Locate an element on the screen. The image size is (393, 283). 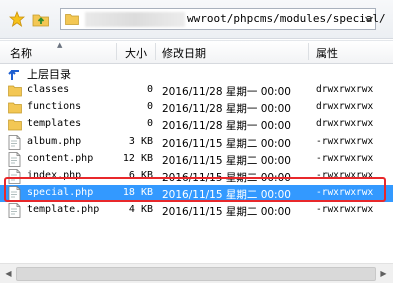
file-row: templates 0 2016/11/28 星期一 00:00 drwxrwxrwx is located at coordinates (196, 124).